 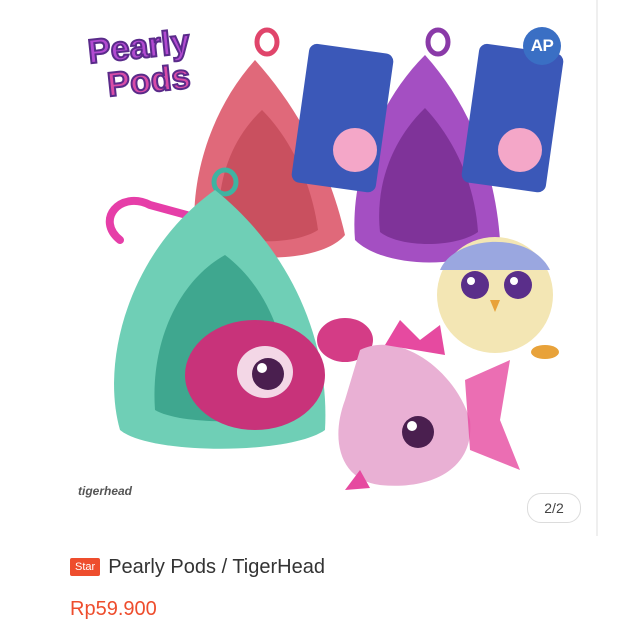 What do you see at coordinates (498, 298) in the screenshot?
I see `penguin-plush` at bounding box center [498, 298].